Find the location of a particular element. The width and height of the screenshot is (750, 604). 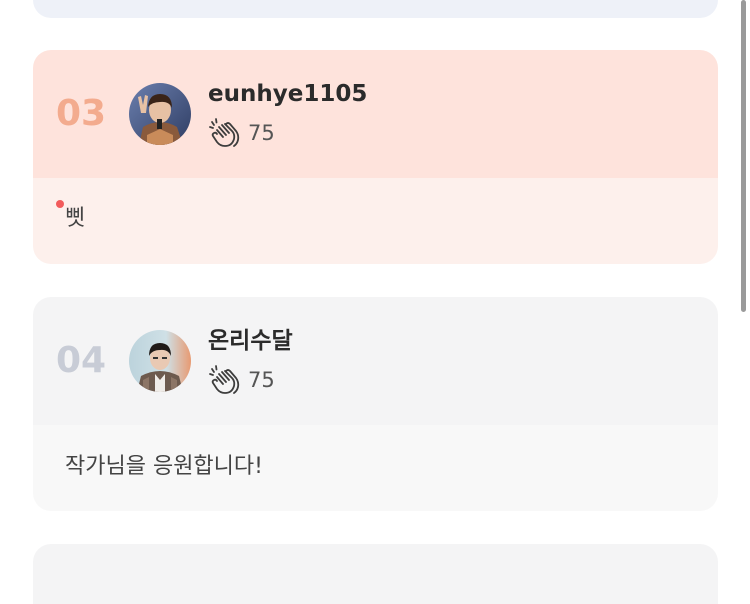

username: 온리수달 is located at coordinates (250, 341).